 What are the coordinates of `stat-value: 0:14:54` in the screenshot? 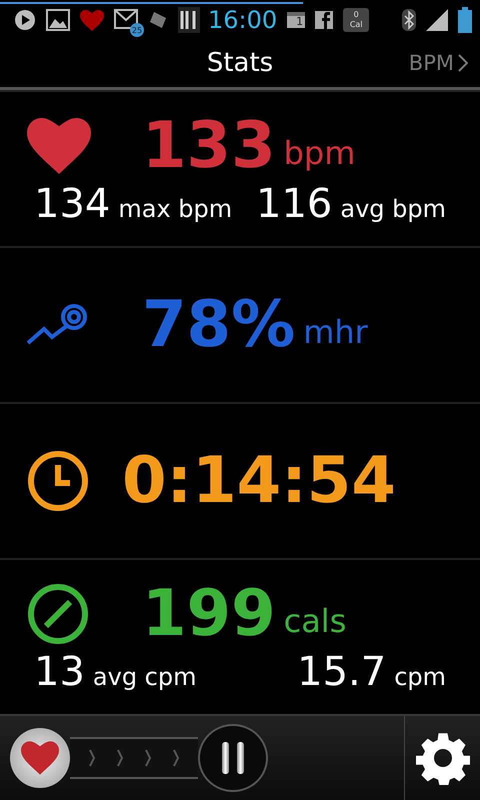 It's located at (259, 481).